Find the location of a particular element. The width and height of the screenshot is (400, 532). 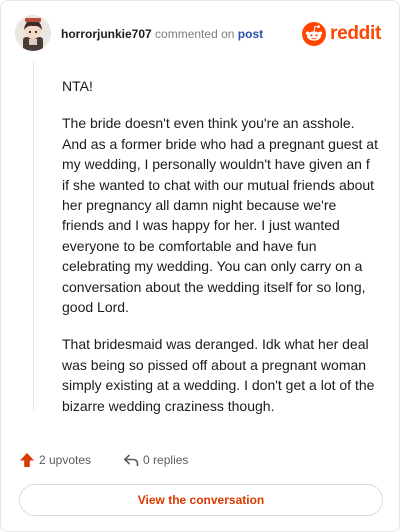

upvote-button: 2 upvotes is located at coordinates (55, 460).